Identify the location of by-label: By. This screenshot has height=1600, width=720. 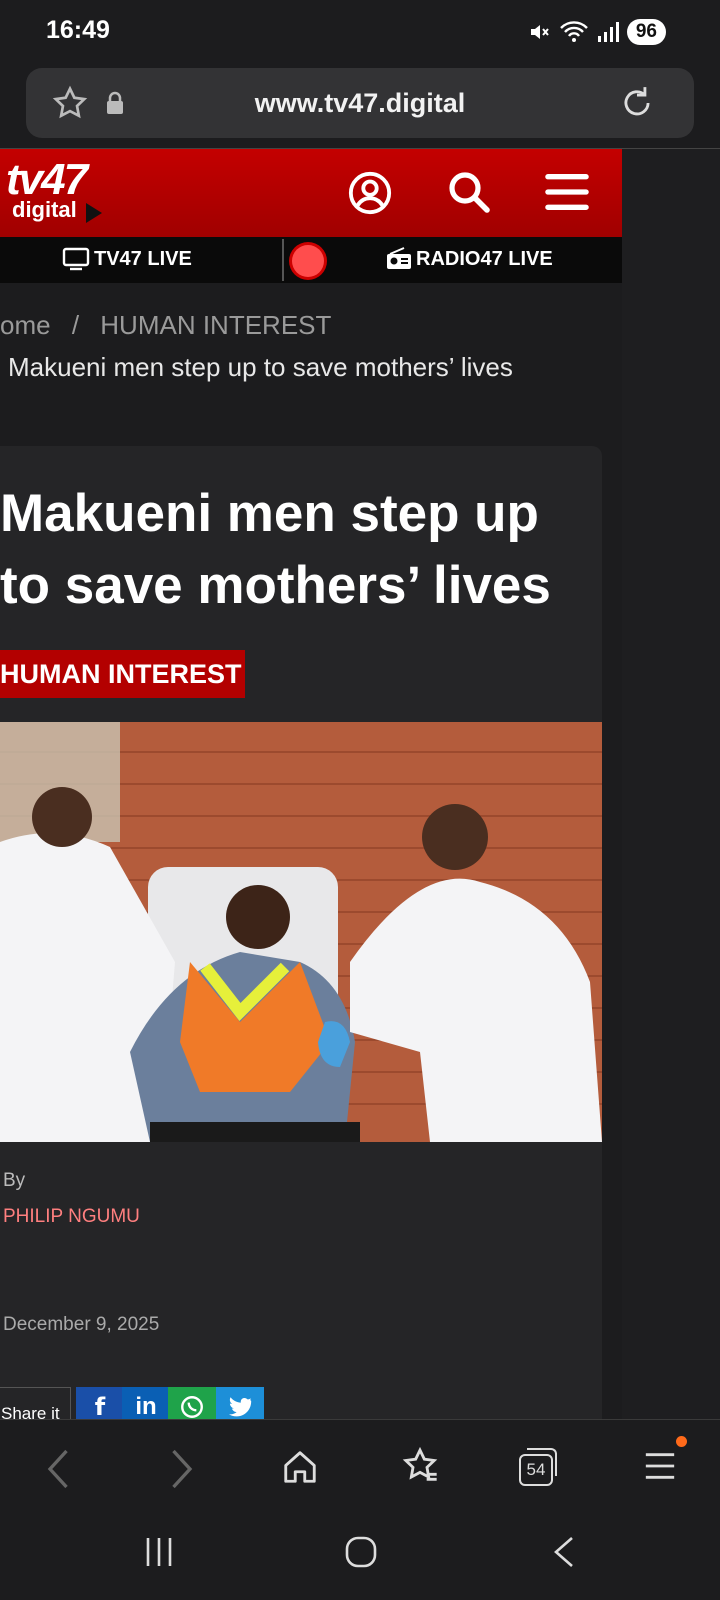
(14, 1180).